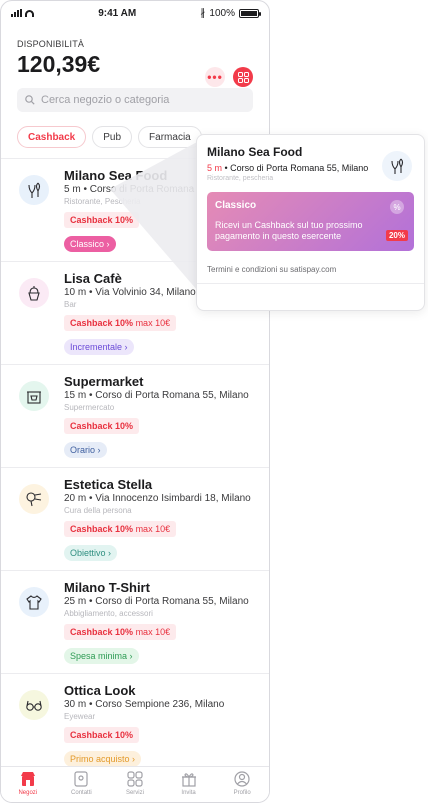 Image resolution: width=428 pixels, height=803 pixels. What do you see at coordinates (396, 235) in the screenshot?
I see `promo-badge: 20%` at bounding box center [396, 235].